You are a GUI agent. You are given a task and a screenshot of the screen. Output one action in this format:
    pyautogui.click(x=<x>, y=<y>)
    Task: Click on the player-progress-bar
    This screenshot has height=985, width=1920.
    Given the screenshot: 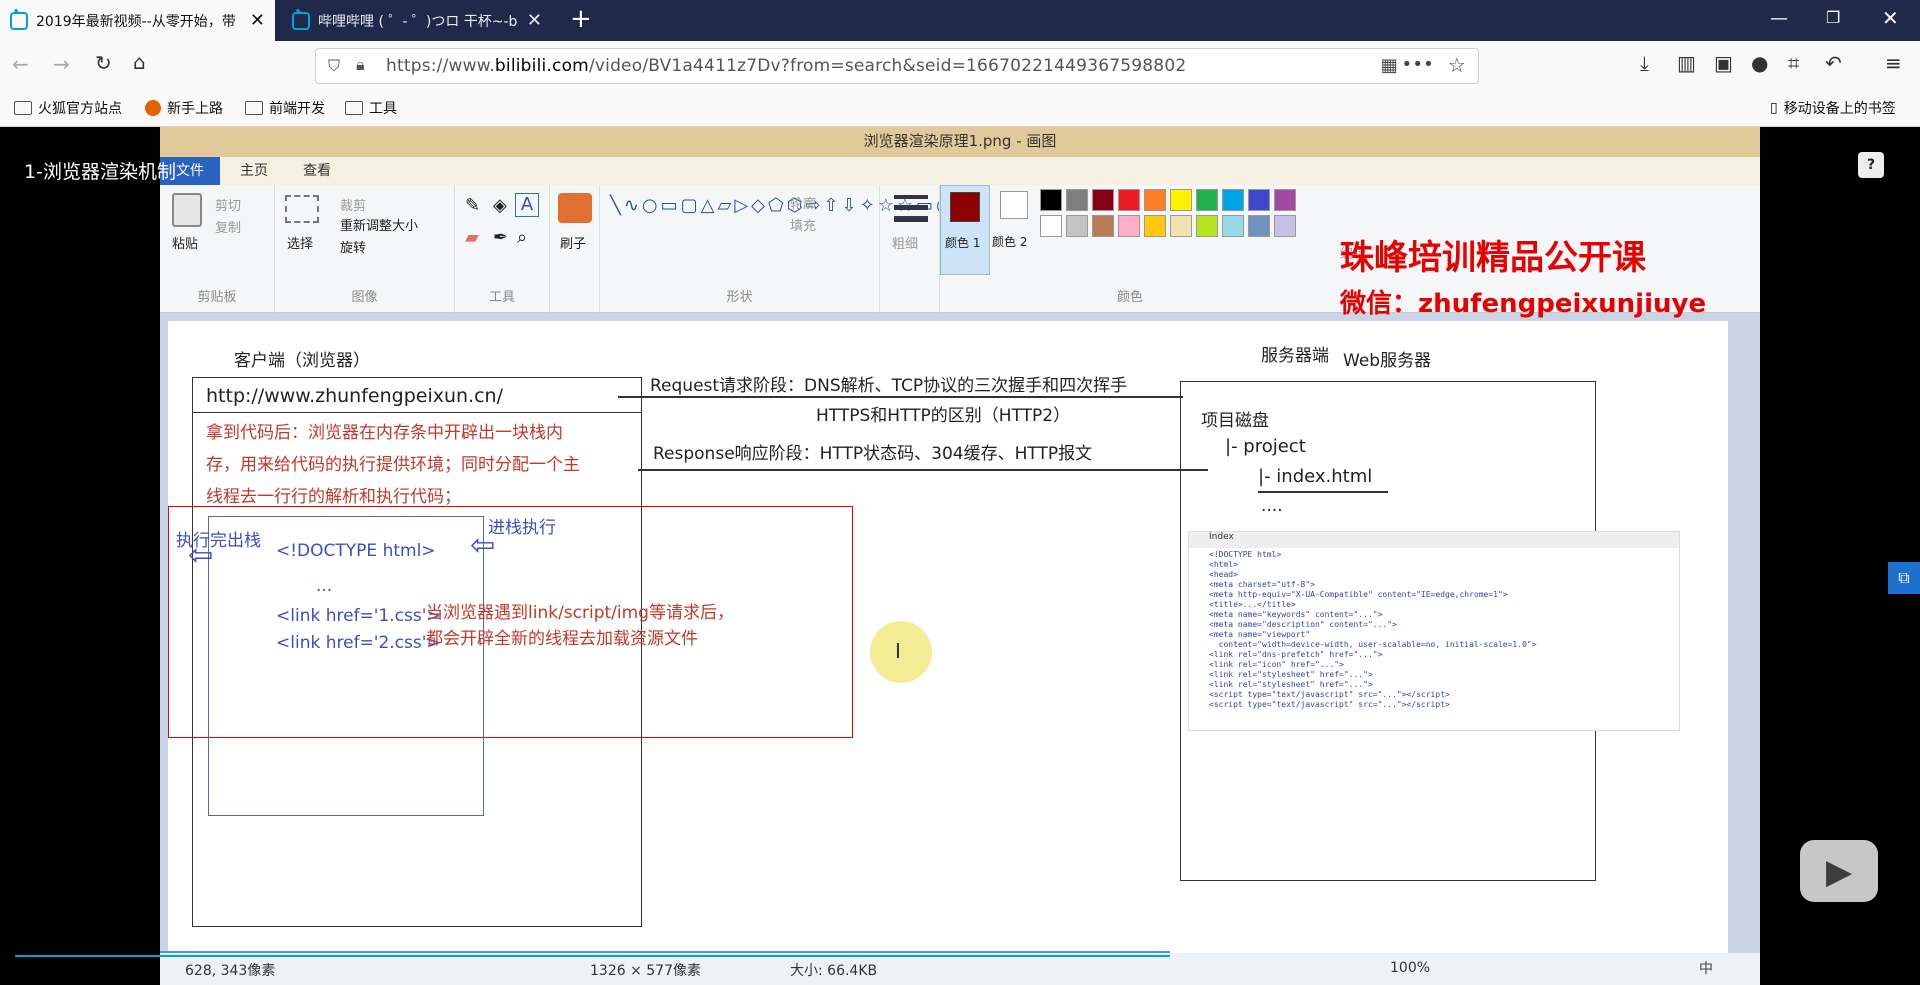 What is the action you would take?
    pyautogui.click(x=592, y=956)
    